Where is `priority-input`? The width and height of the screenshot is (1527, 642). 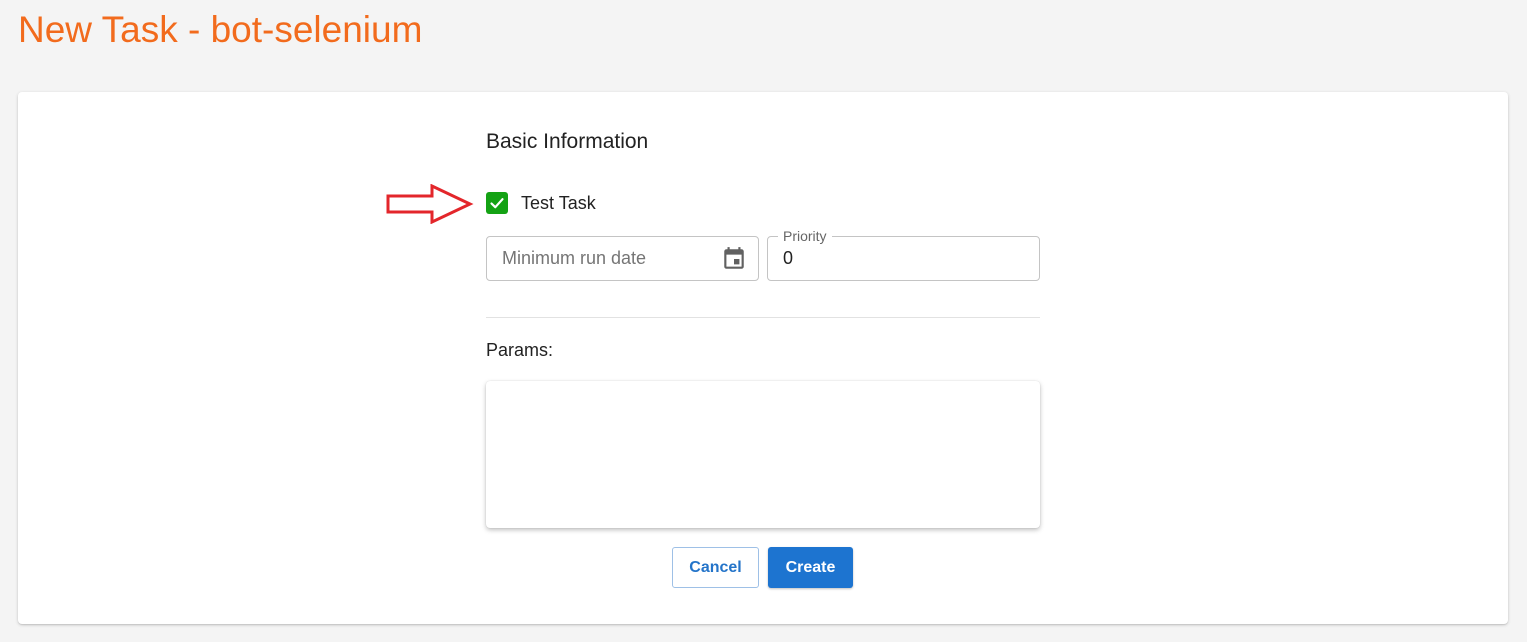
priority-input is located at coordinates (883, 258).